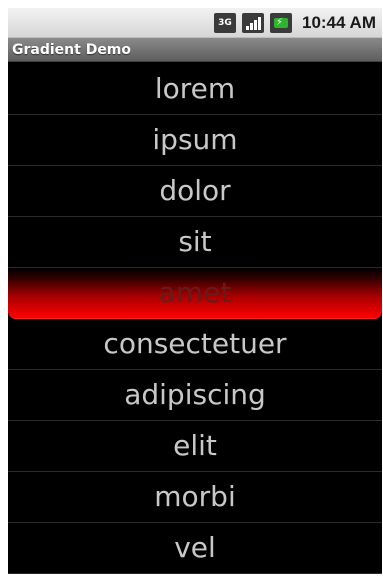 The height and width of the screenshot is (579, 383). I want to click on list-item: vel, so click(195, 548).